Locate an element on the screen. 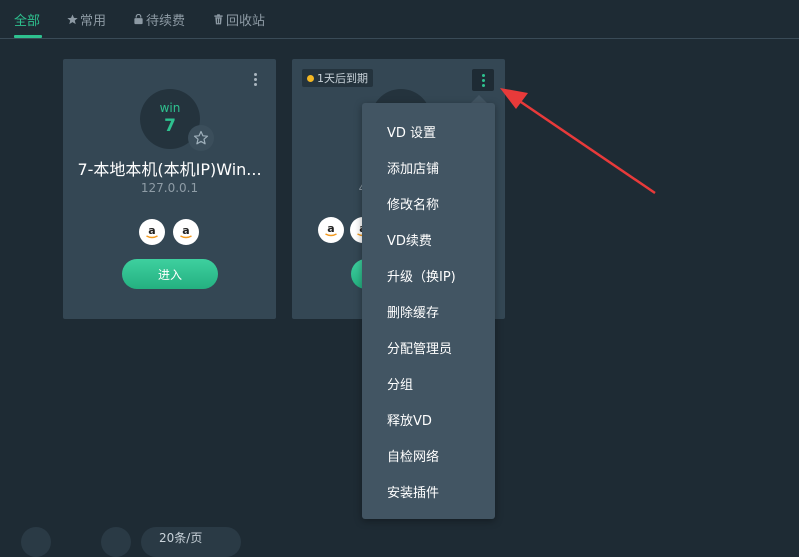 This screenshot has width=799, height=557. annotation-arrow-icon is located at coordinates (578, 141).